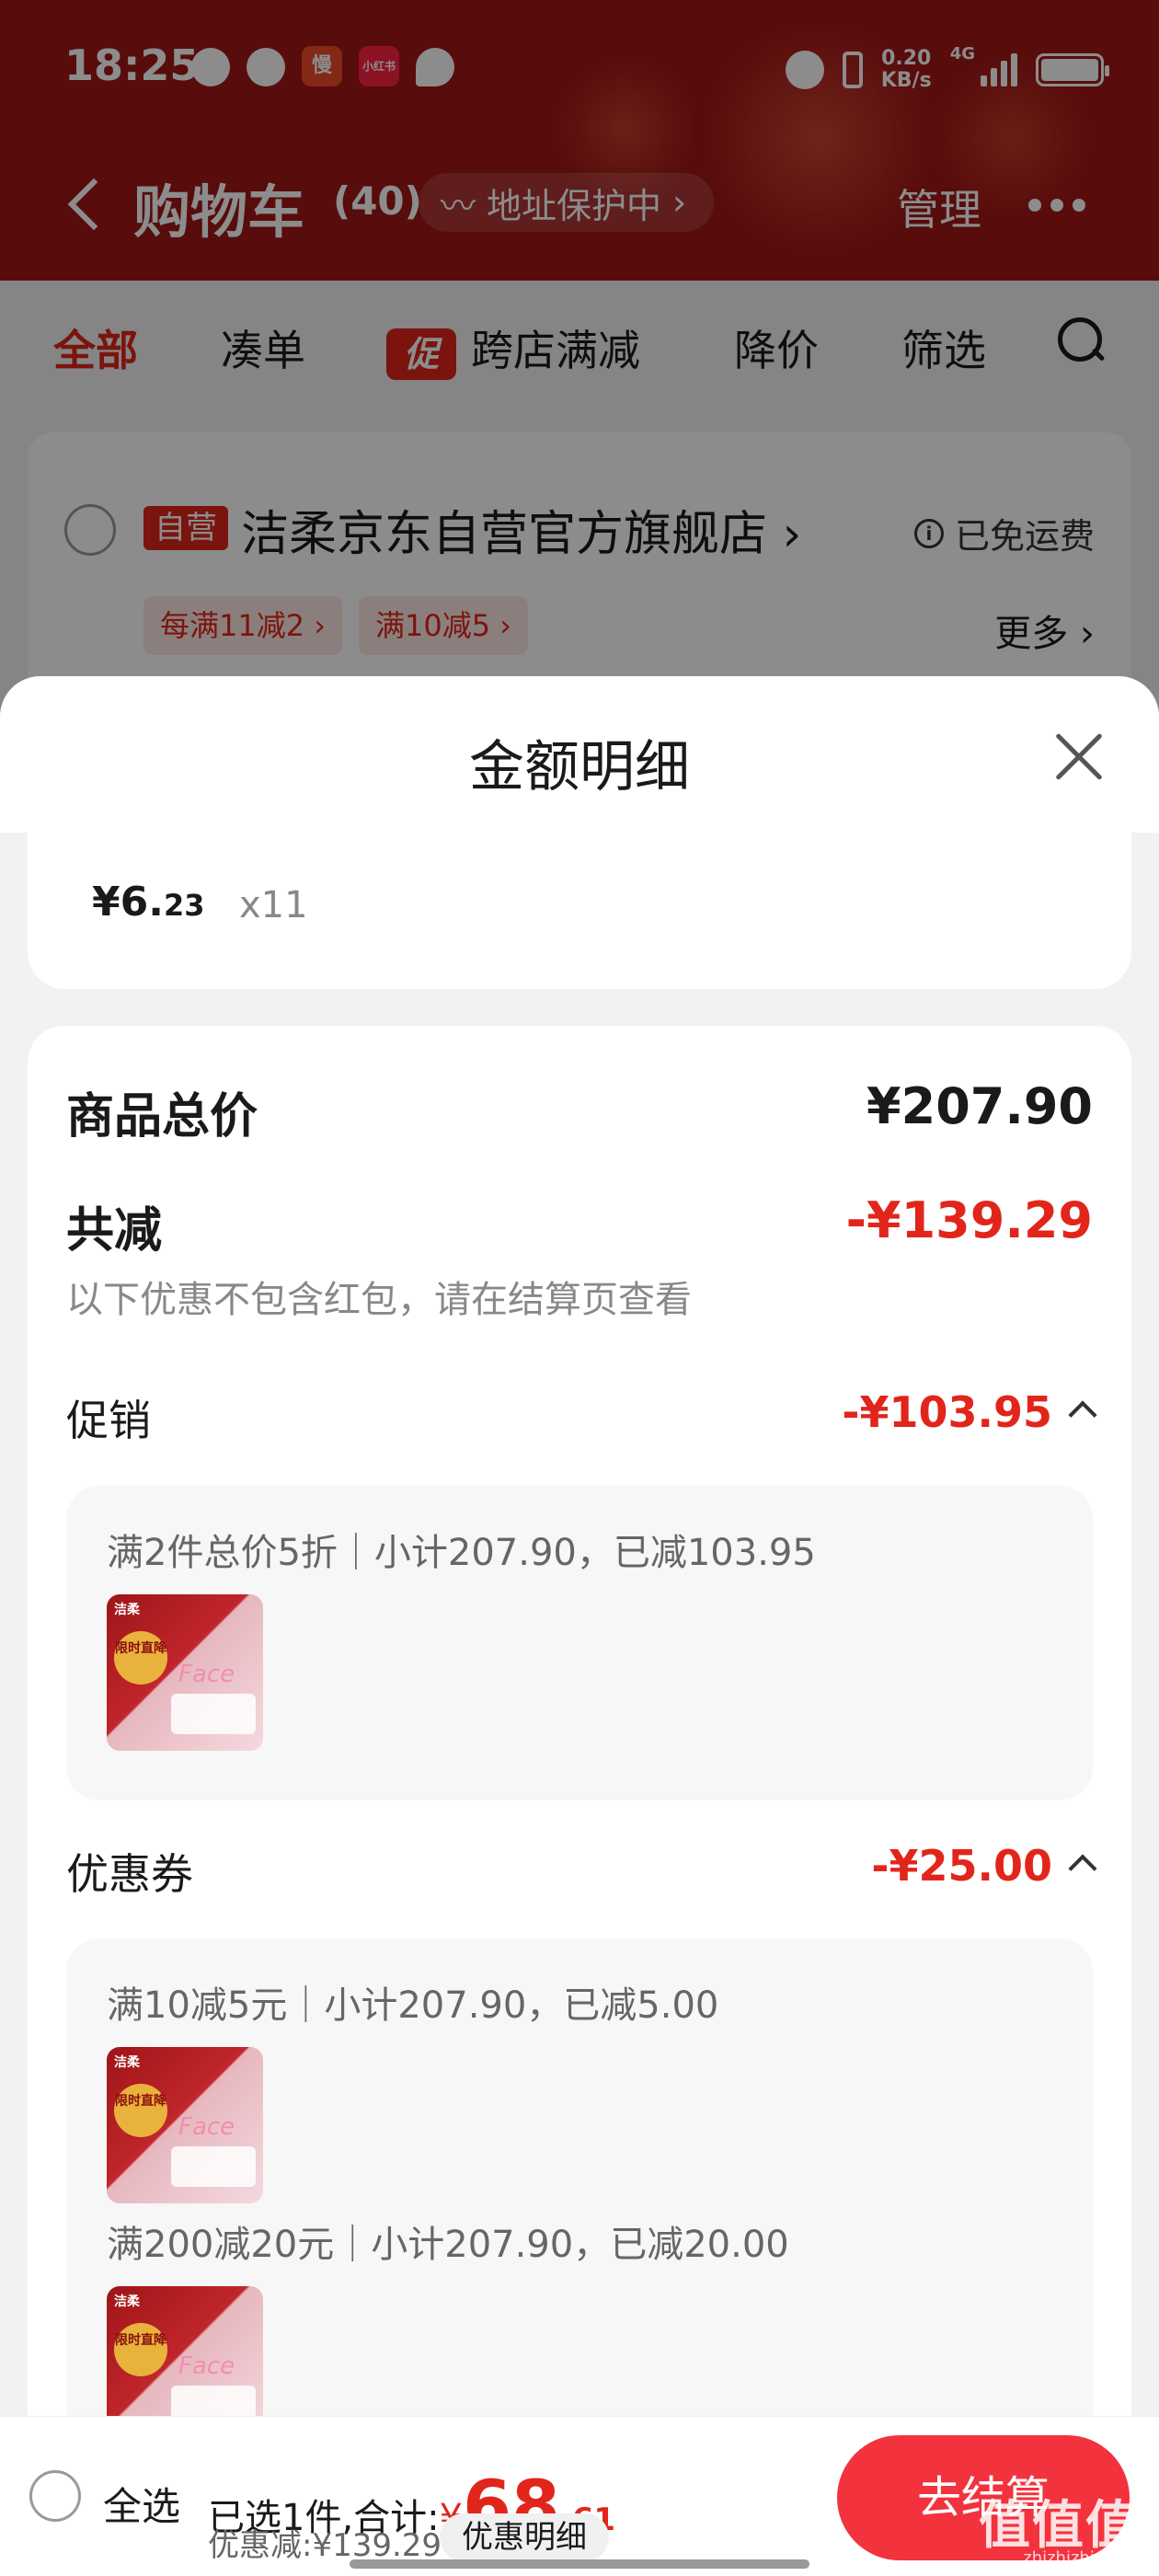 Image resolution: width=1159 pixels, height=2576 pixels. Describe the element at coordinates (947, 1412) in the screenshot. I see `promotion-value: -¥103.95` at that location.